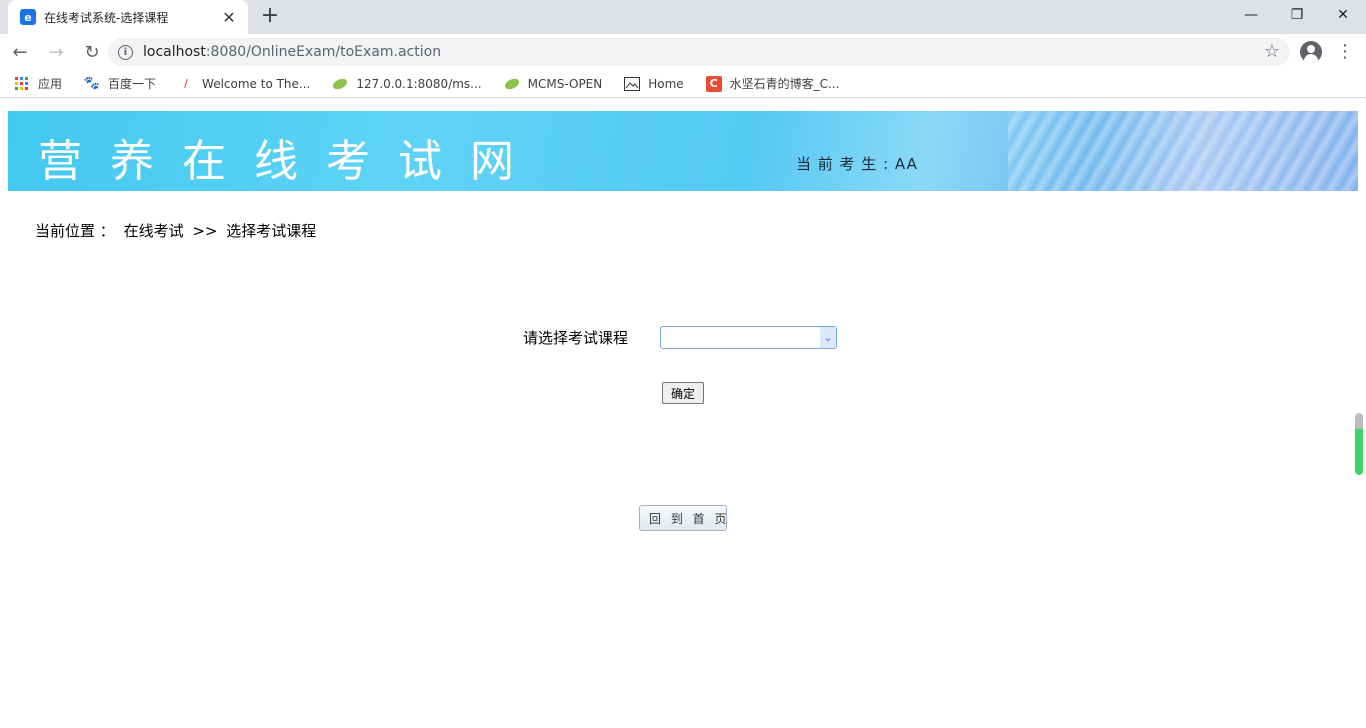 This screenshot has width=1366, height=728. Describe the element at coordinates (1251, 15) in the screenshot. I see `minimize-icon: —` at that location.